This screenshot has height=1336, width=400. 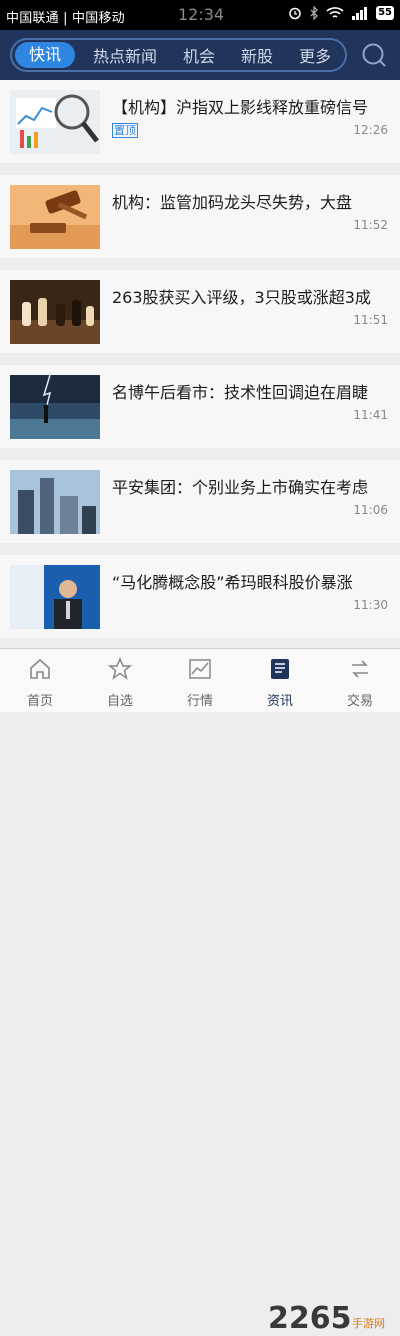 I want to click on bottom-tab-home: 首页, so click(x=40, y=680).